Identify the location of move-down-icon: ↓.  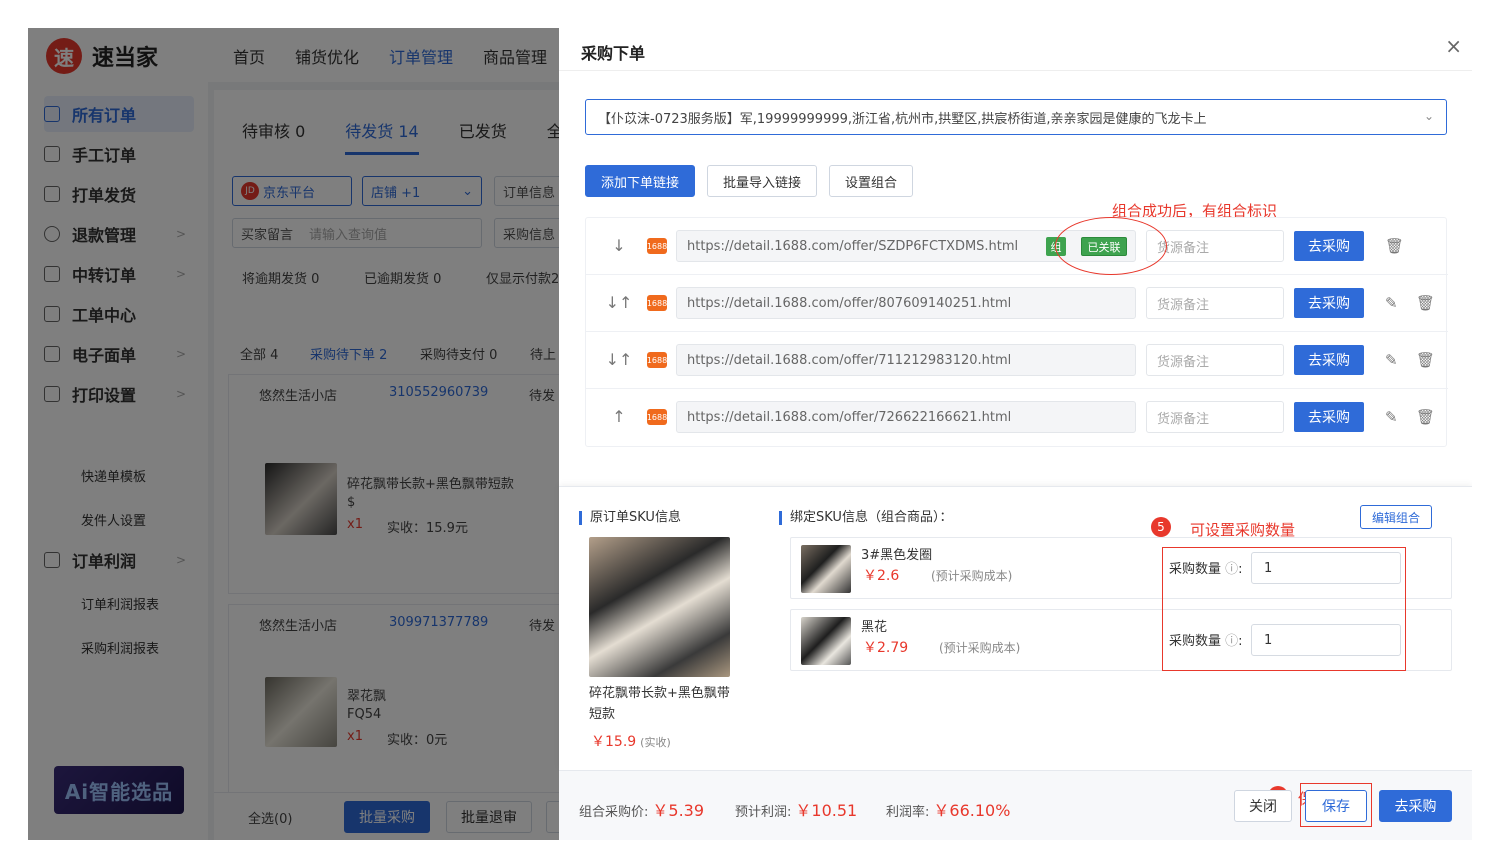
(619, 245).